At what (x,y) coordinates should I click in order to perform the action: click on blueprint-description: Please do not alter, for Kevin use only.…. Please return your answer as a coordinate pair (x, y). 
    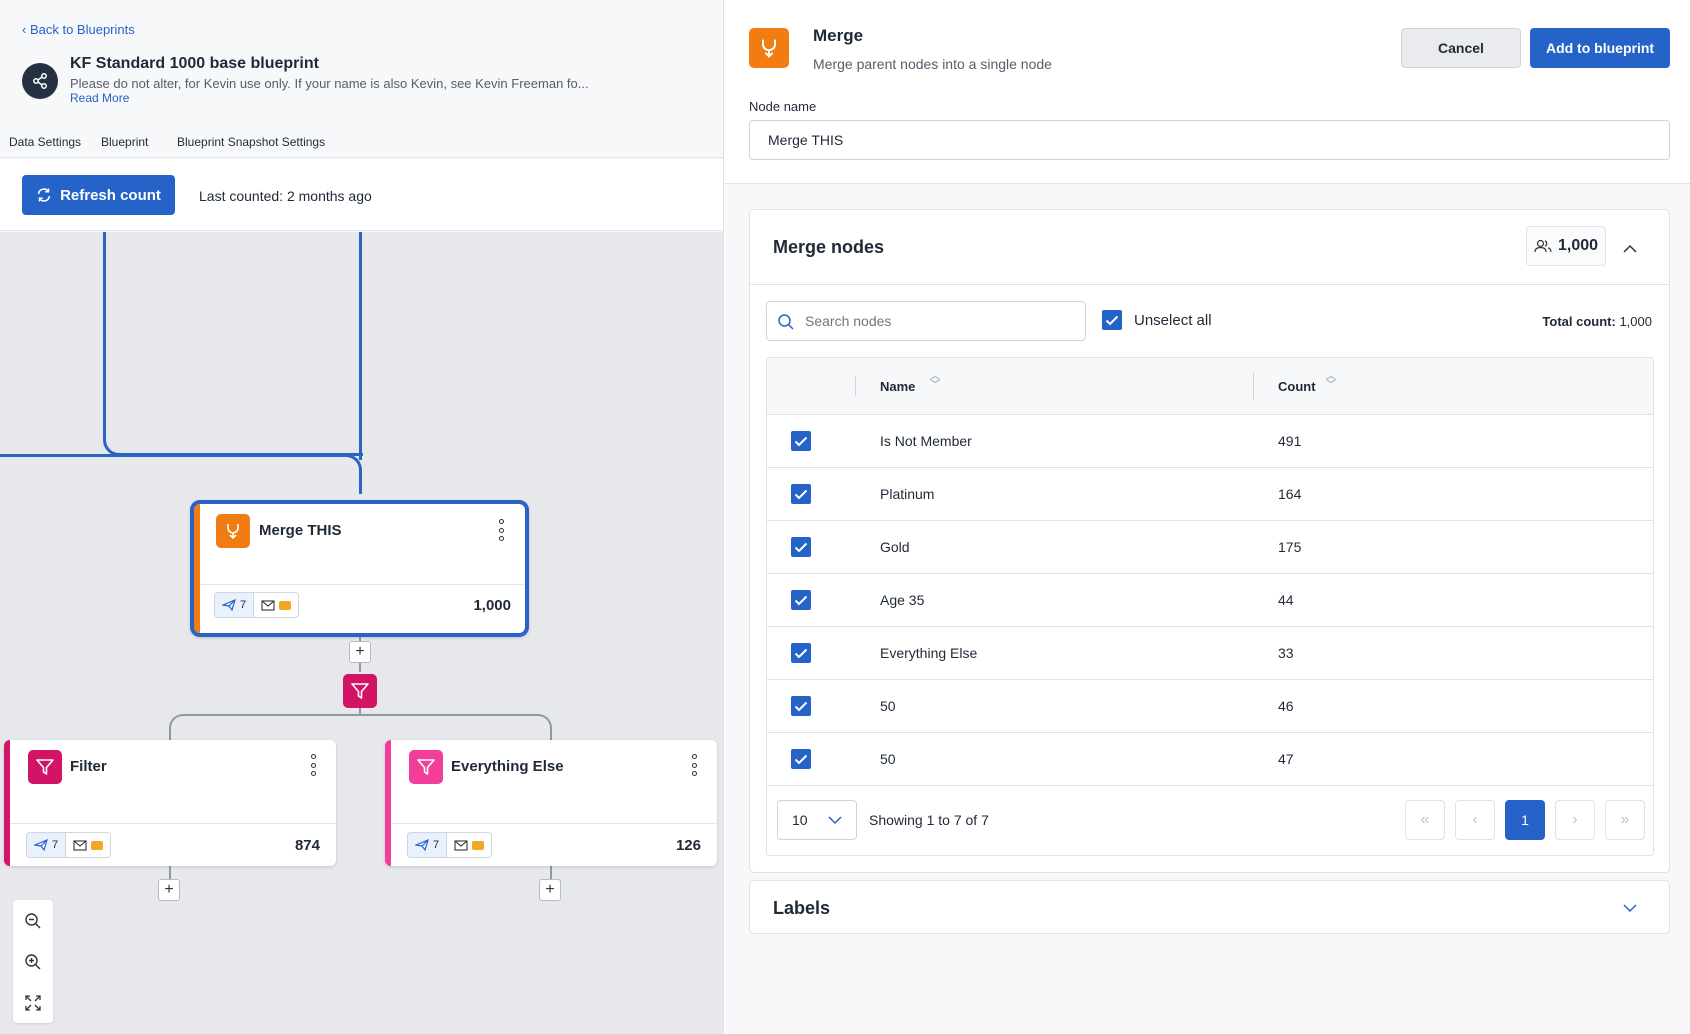
    Looking at the image, I should click on (329, 83).